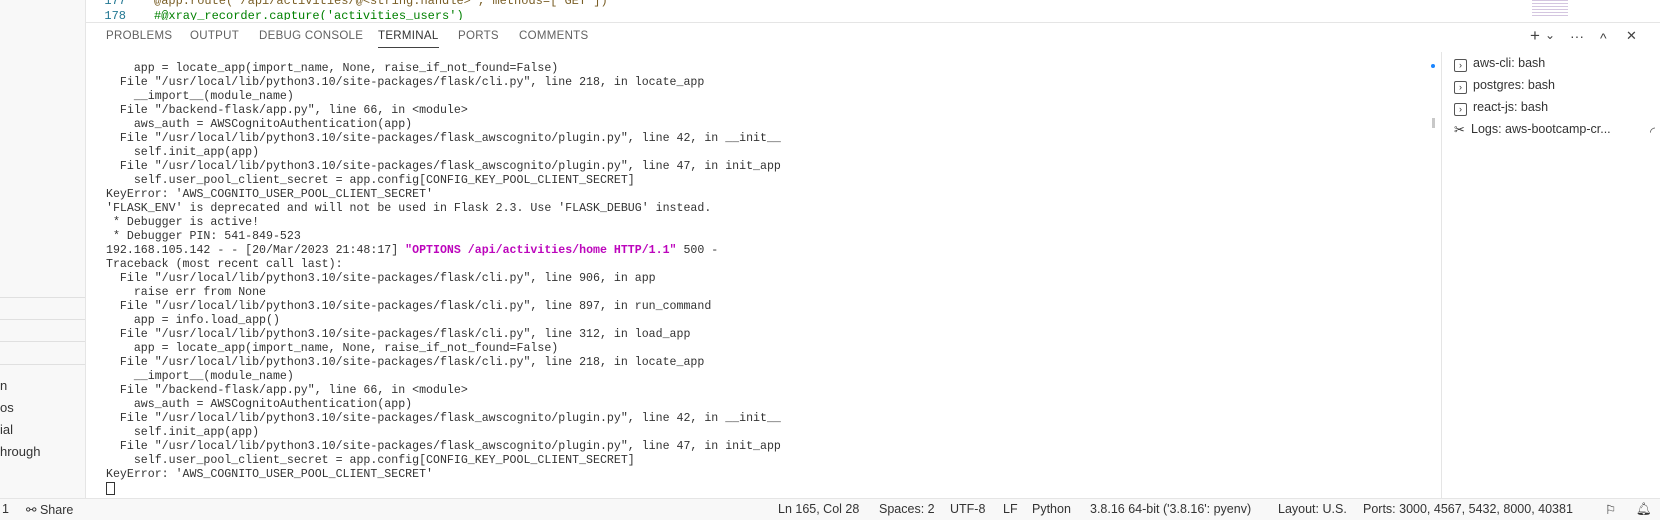  Describe the element at coordinates (553, 38) in the screenshot. I see `tab-comments: COMMENTS` at that location.